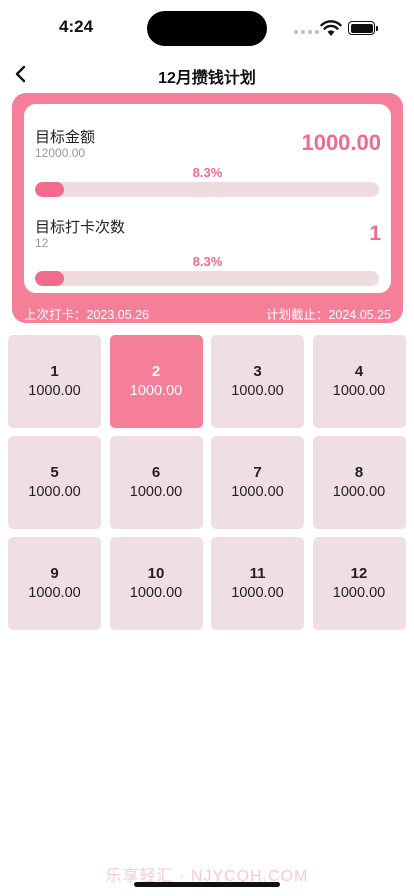 Image resolution: width=414 pixels, height=896 pixels. Describe the element at coordinates (65, 137) in the screenshot. I see `amount-label: 目标金额` at that location.